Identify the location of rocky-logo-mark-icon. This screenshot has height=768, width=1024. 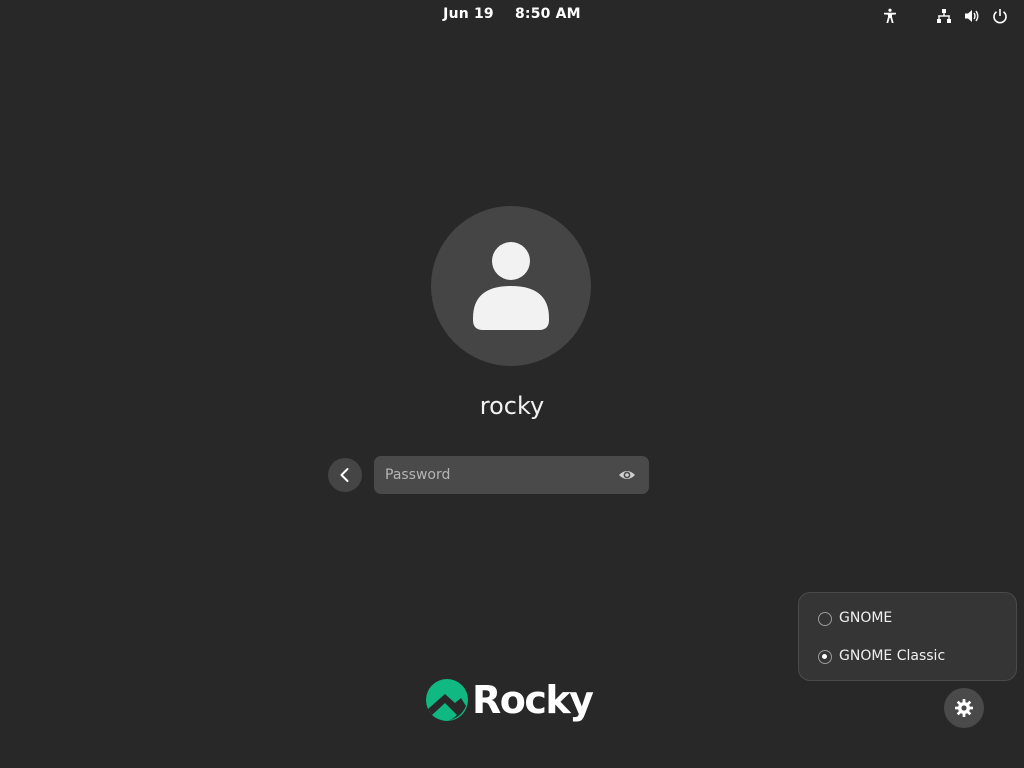
(447, 700).